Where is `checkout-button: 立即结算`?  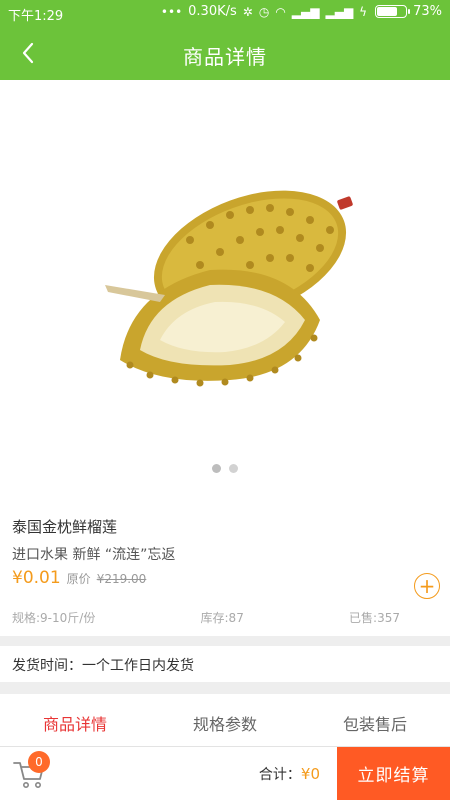
checkout-button: 立即结算 is located at coordinates (393, 773).